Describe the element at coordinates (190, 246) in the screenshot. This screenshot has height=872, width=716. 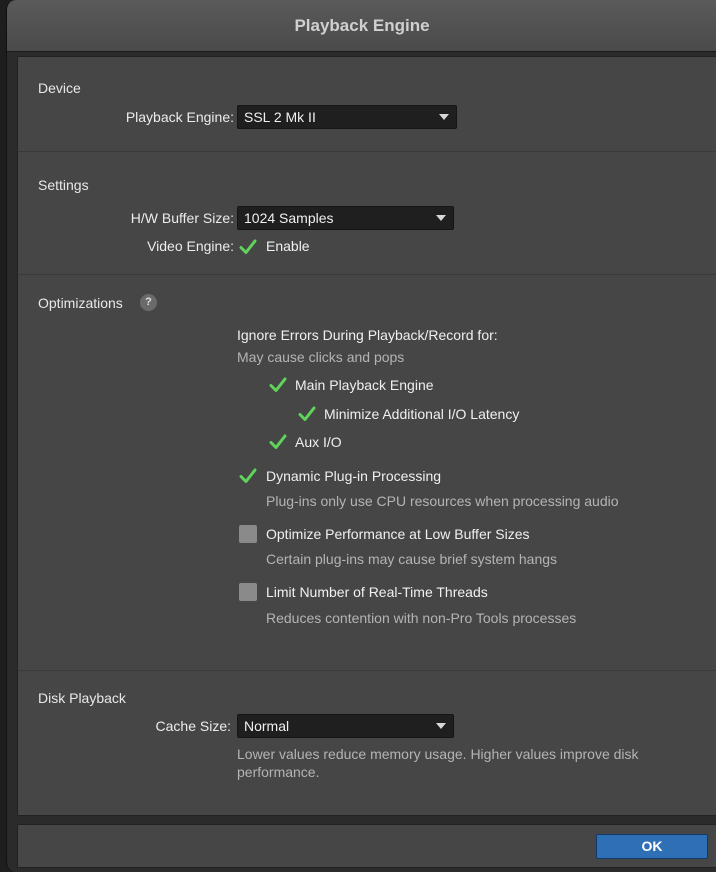
I see `video-engine-label: Video Engine:` at that location.